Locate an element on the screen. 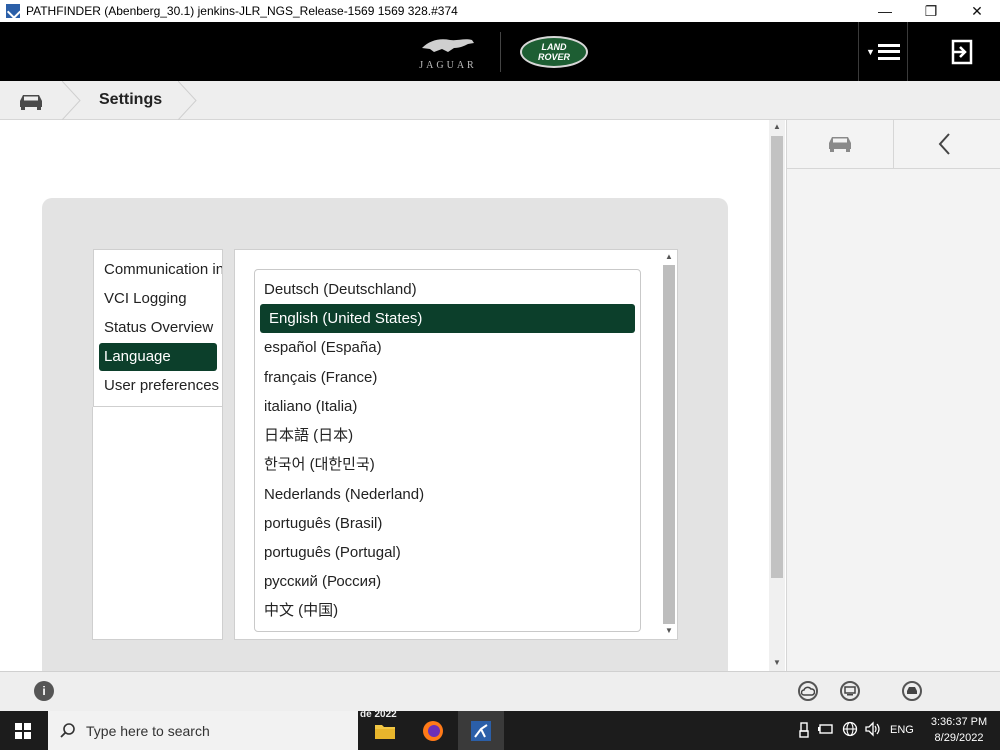 The image size is (1000, 750). input-language: ENG is located at coordinates (902, 730).